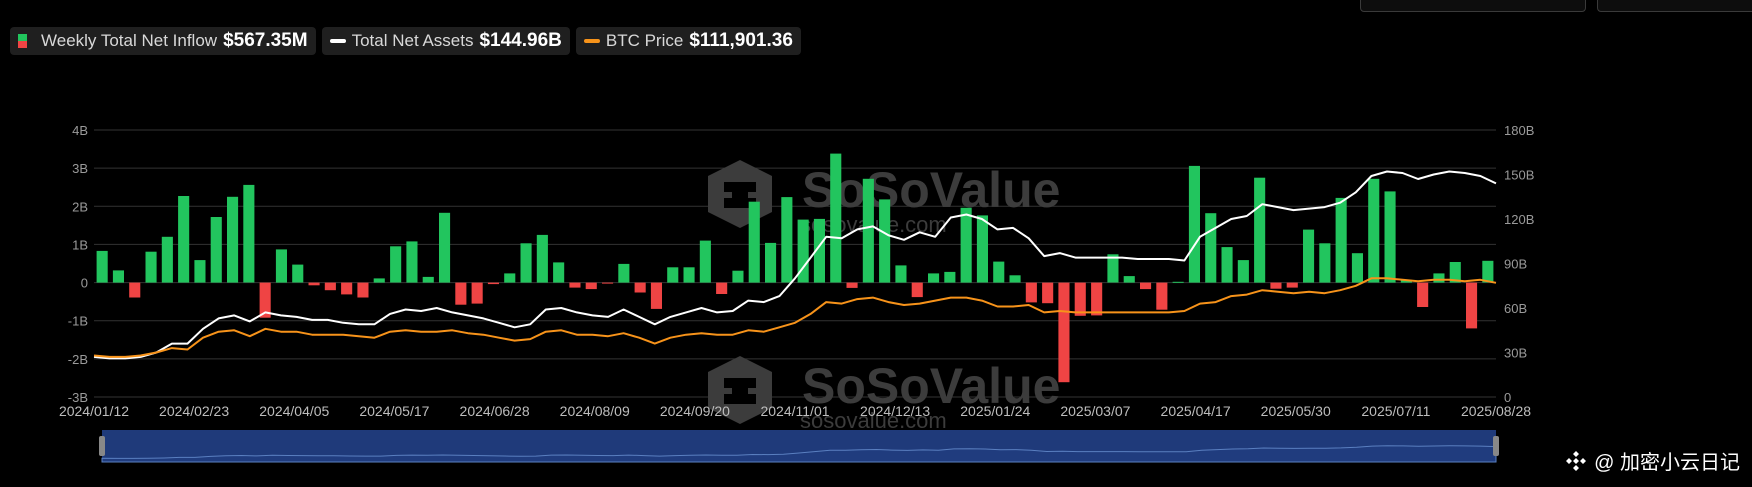 This screenshot has height=487, width=1752. Describe the element at coordinates (794, 411) in the screenshot. I see `x-tick-label: 2024/11/01` at that location.